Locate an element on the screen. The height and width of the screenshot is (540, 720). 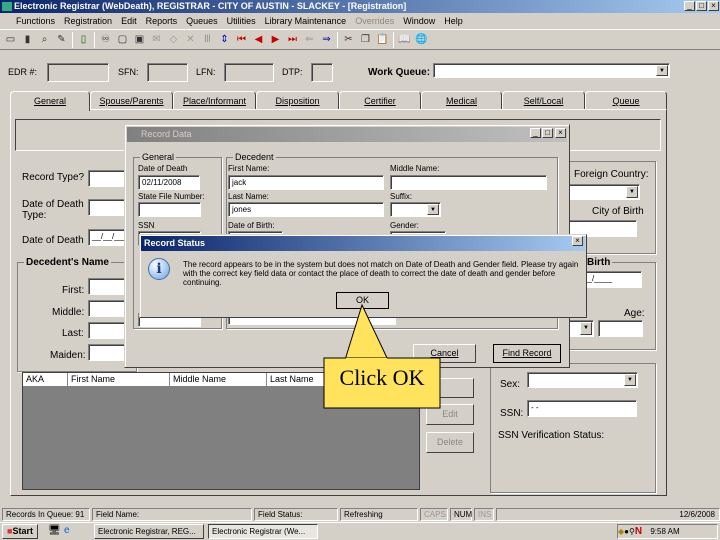
forward-arrow-icon: ⇒ is located at coordinates (326, 39).